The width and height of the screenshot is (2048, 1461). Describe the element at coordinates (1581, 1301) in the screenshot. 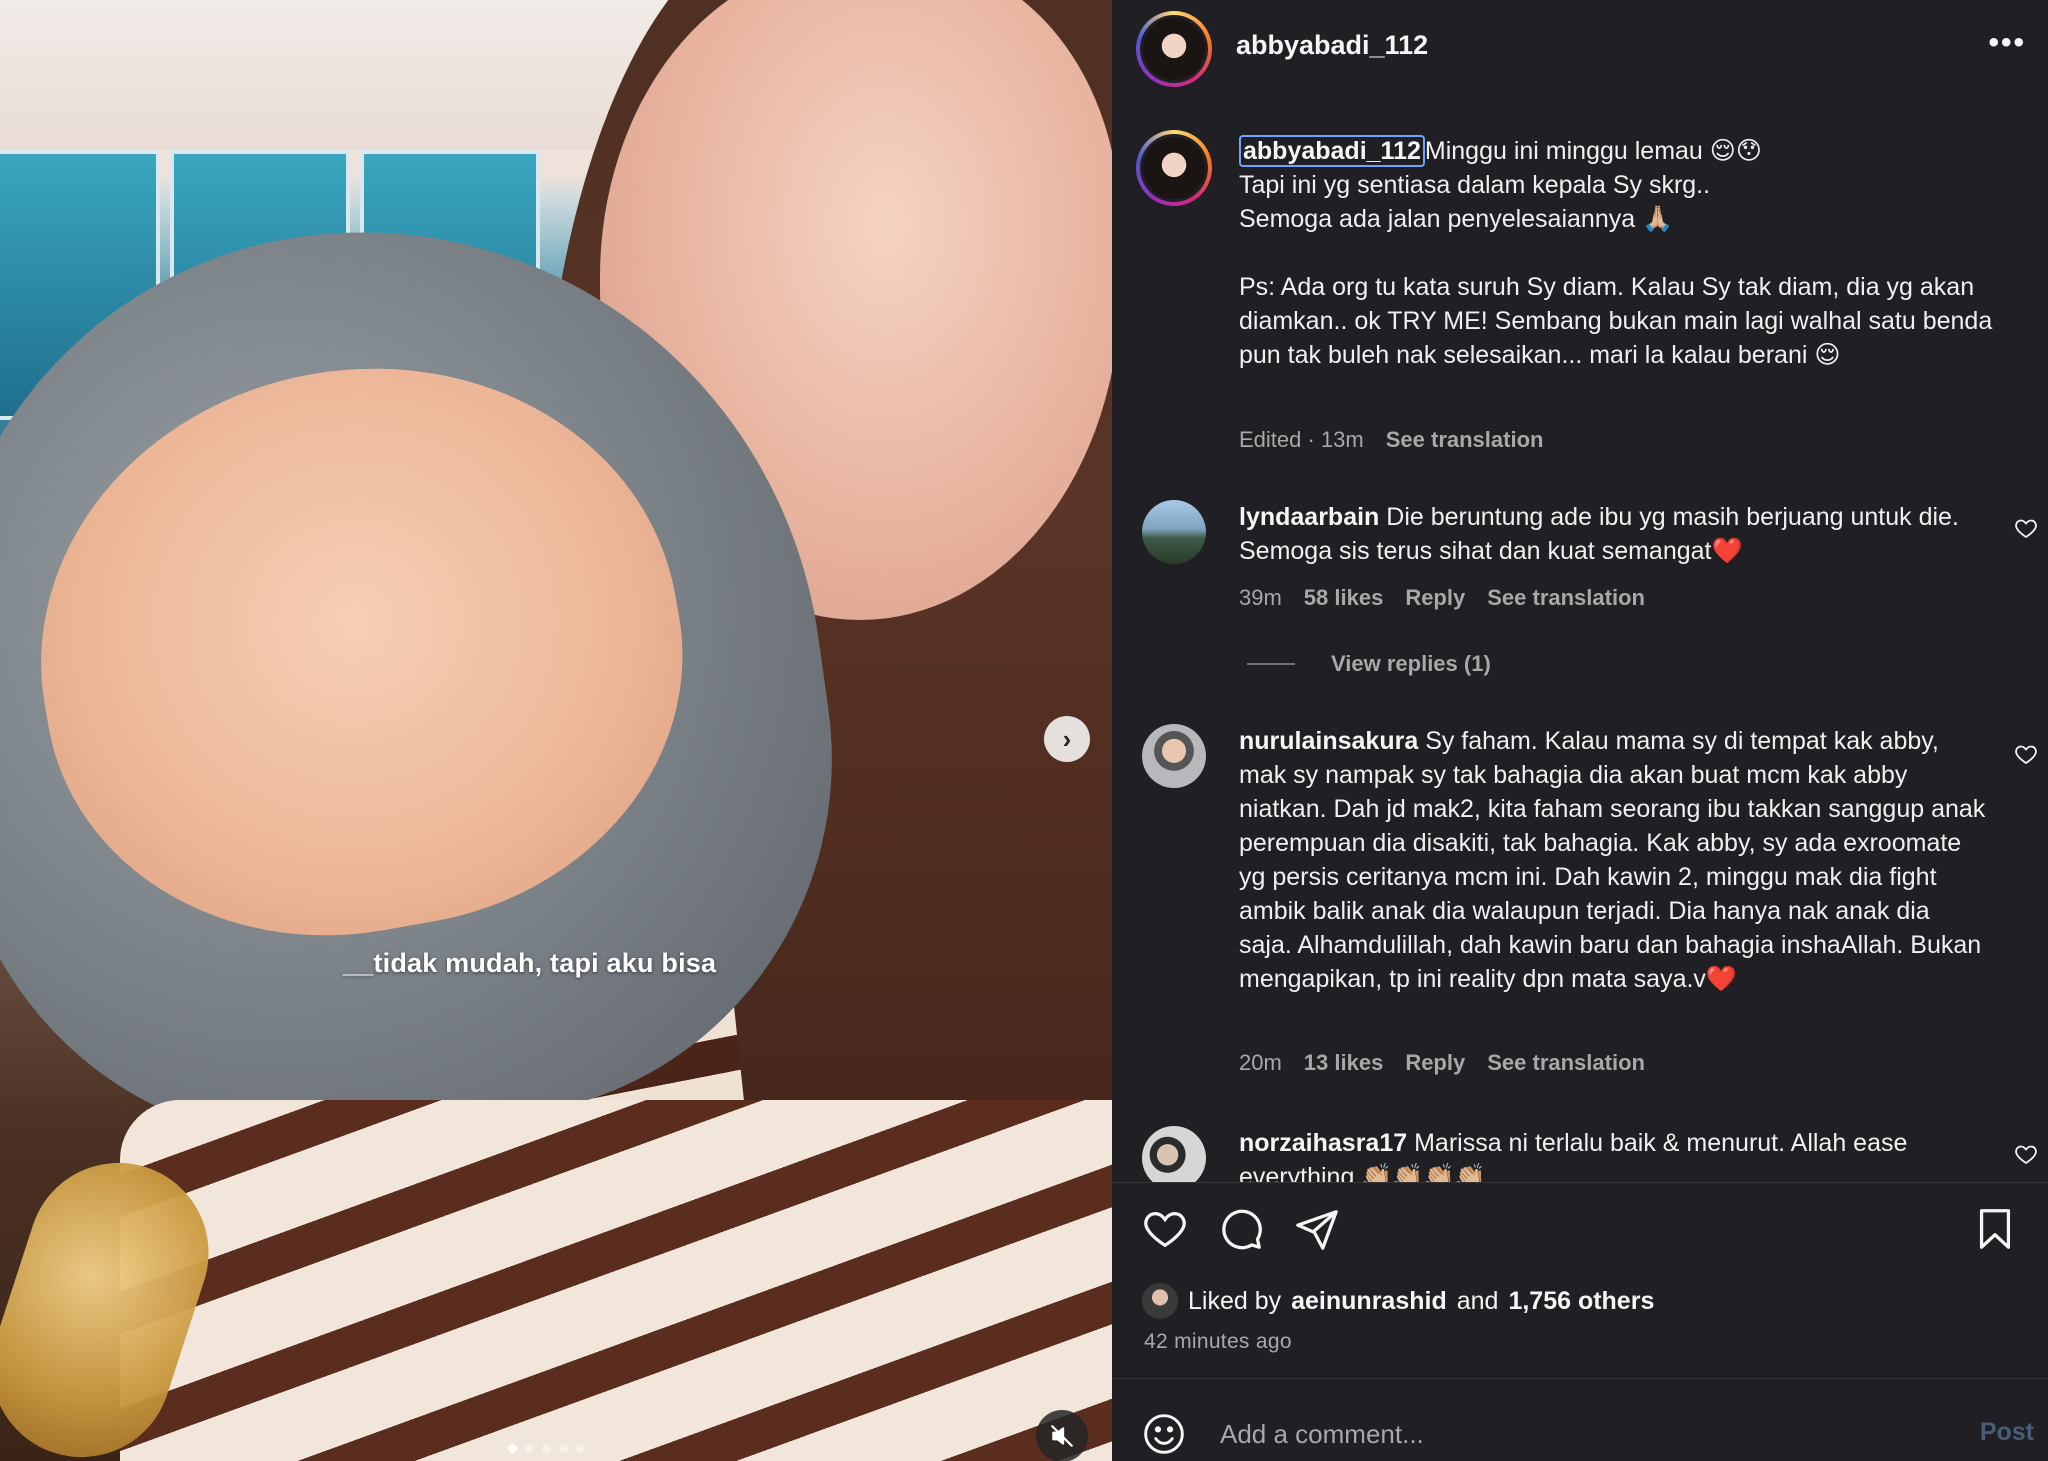

I see `likes-count-link: 1,756 others` at that location.